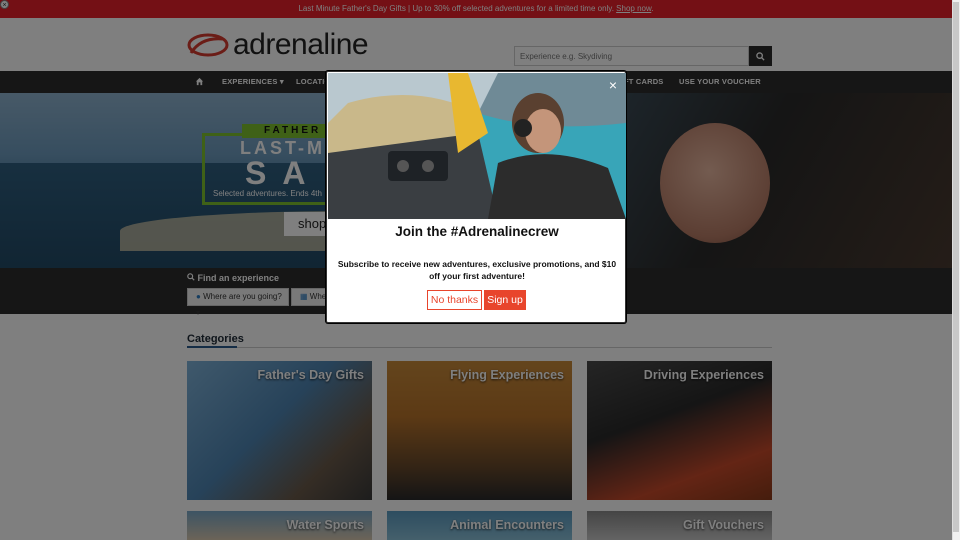 Image resolution: width=960 pixels, height=540 pixels. I want to click on modal-pilot-image: ×, so click(477, 146).